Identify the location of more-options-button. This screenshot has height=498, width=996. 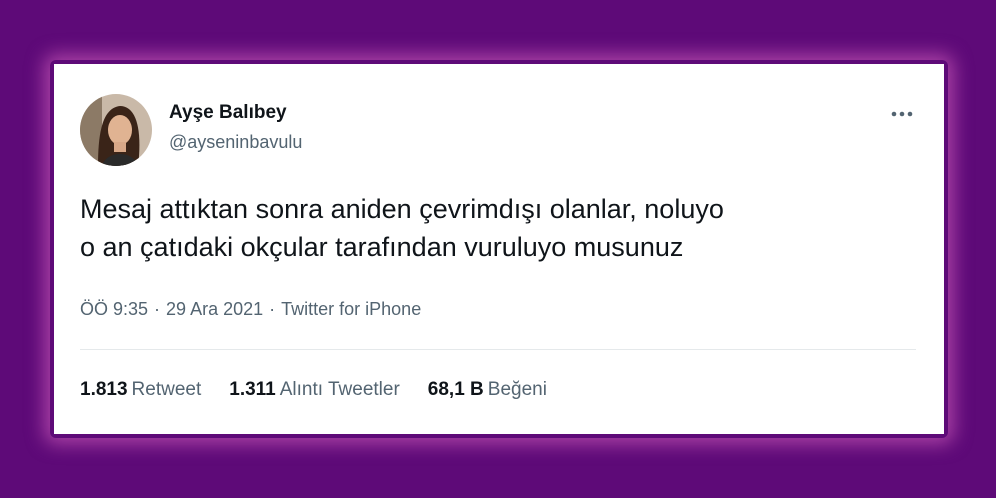
(902, 114).